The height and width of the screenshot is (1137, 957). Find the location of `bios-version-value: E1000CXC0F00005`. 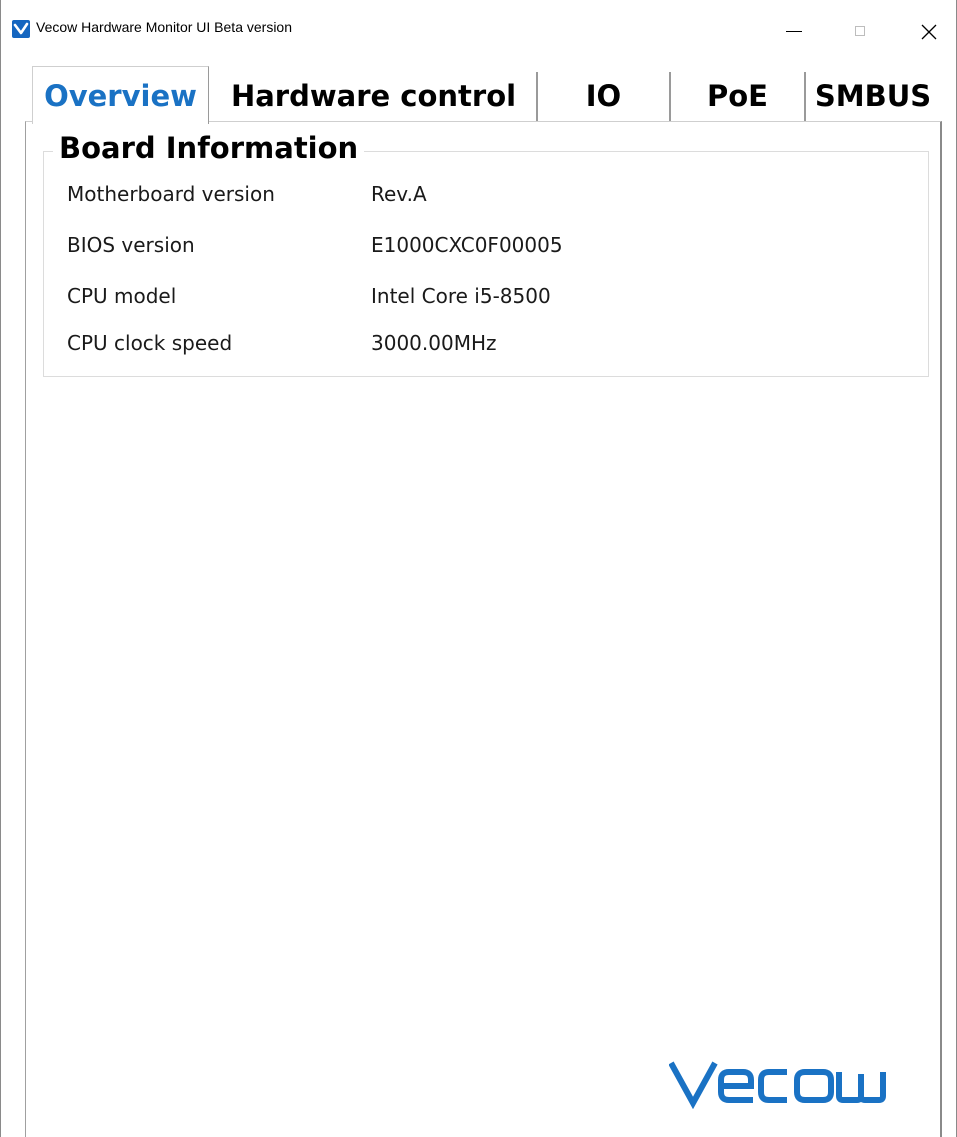

bios-version-value: E1000CXC0F00005 is located at coordinates (467, 245).